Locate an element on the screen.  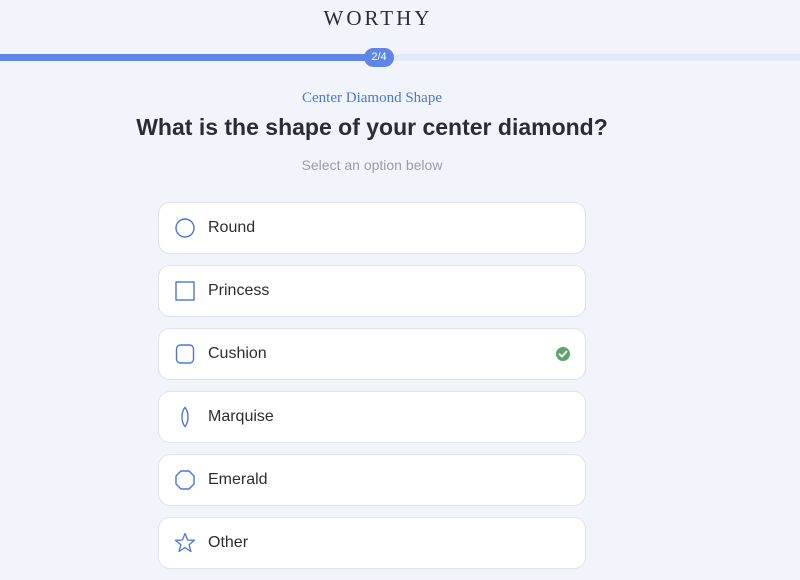
star-icon is located at coordinates (185, 543).